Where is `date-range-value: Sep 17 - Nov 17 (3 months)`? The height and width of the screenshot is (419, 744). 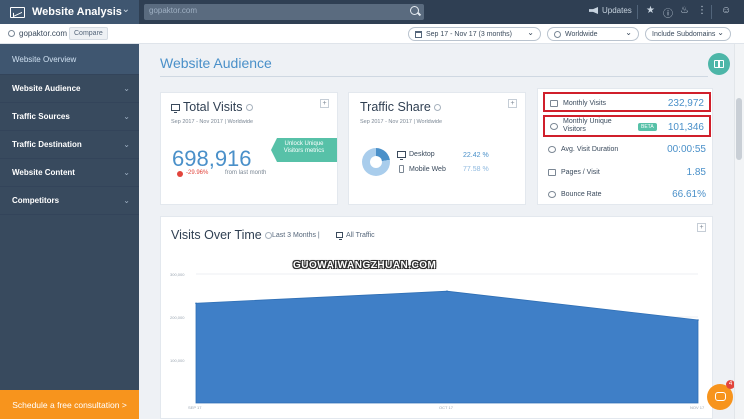 date-range-value: Sep 17 - Nov 17 (3 months) is located at coordinates (469, 34).